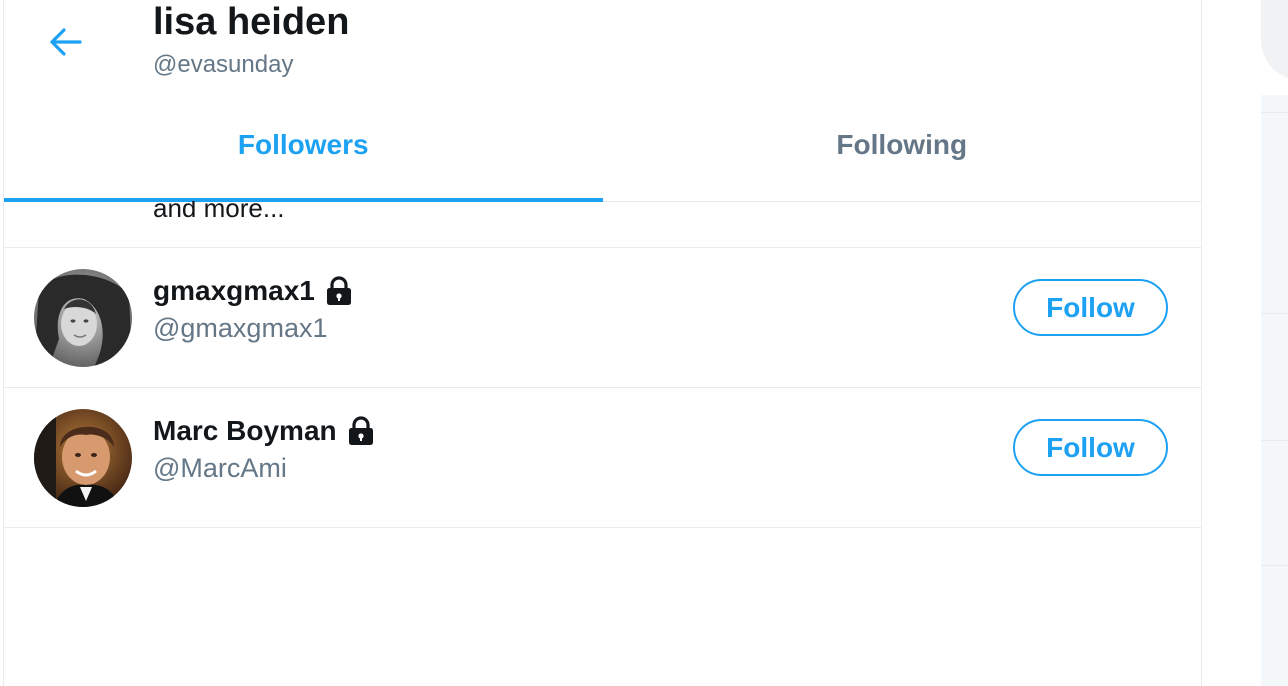 This screenshot has height=686, width=1288. What do you see at coordinates (245, 431) in the screenshot?
I see `user-name: Marc Boyman` at bounding box center [245, 431].